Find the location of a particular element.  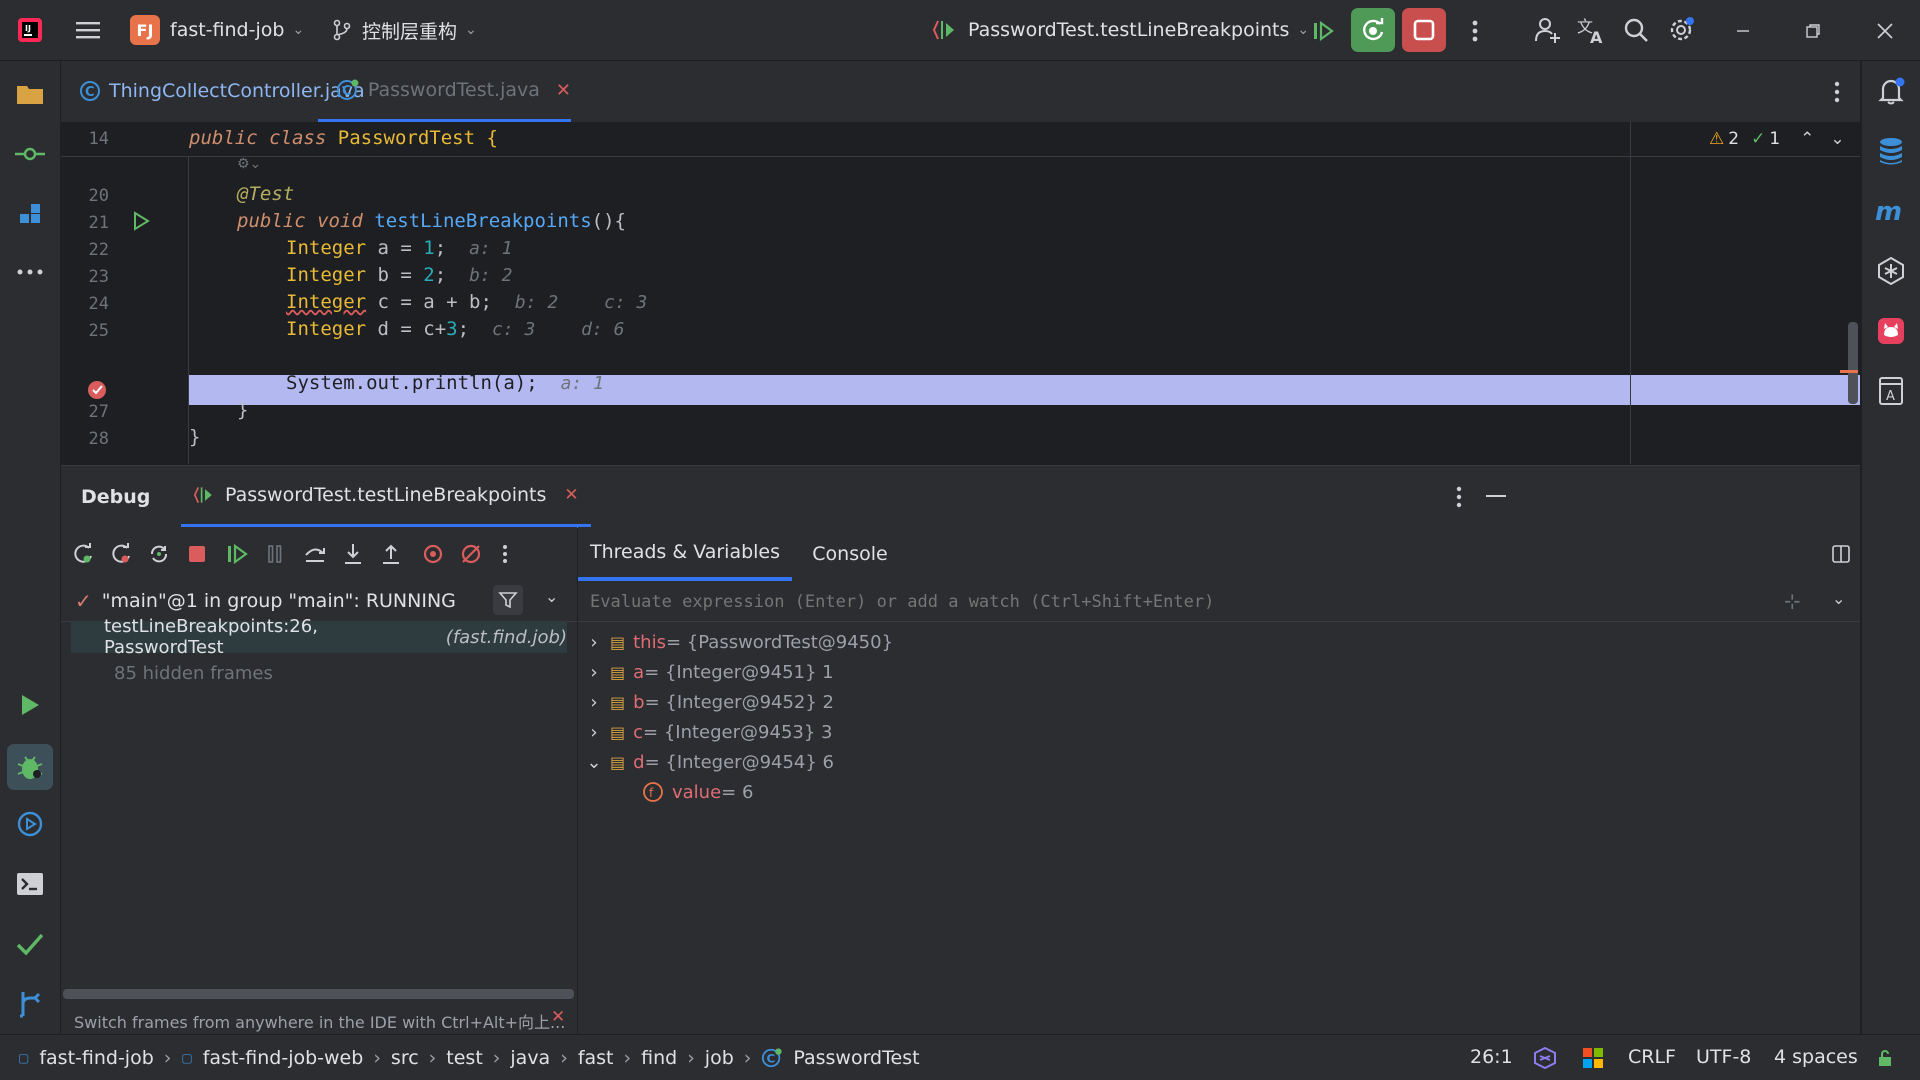

lock-icon is located at coordinates (1885, 1058).